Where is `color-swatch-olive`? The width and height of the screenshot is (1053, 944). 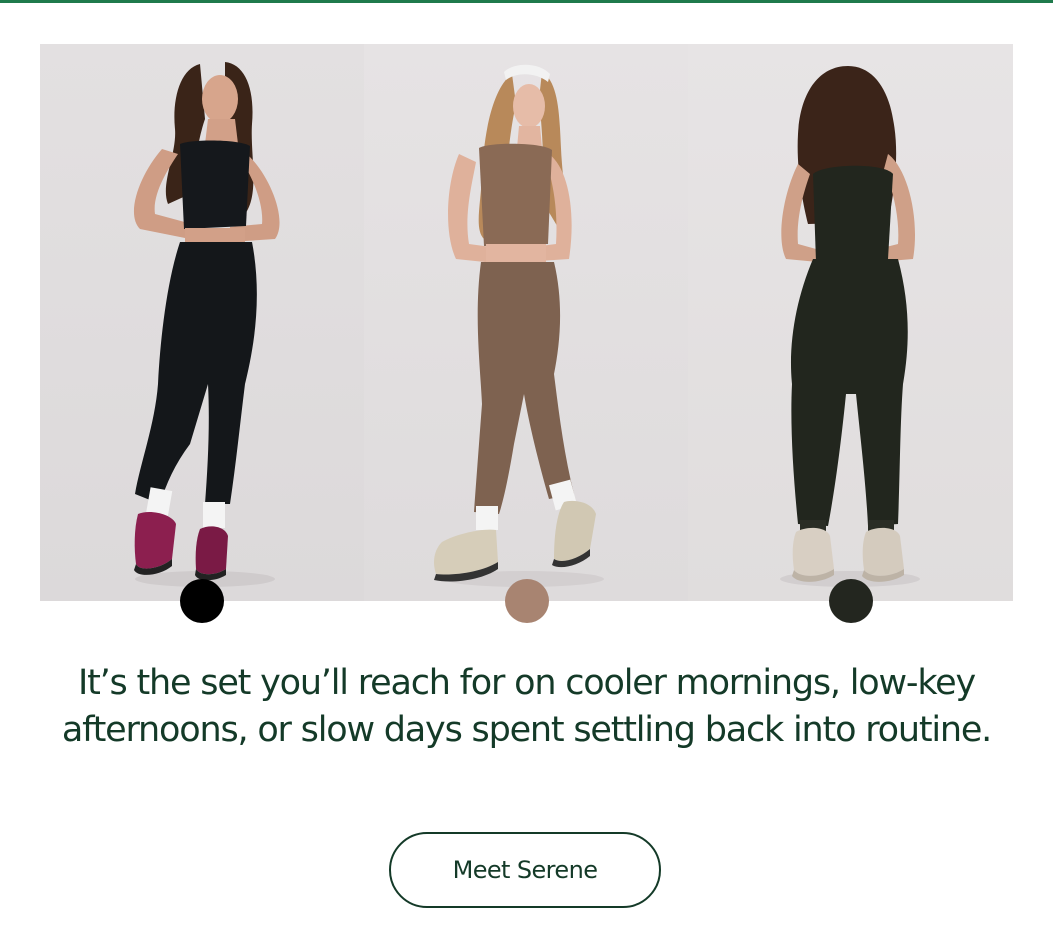
color-swatch-olive is located at coordinates (851, 601).